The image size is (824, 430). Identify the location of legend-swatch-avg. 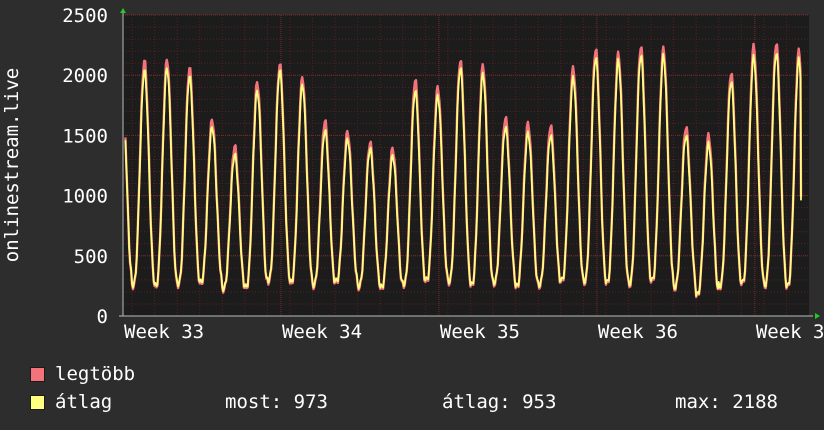
(37, 402).